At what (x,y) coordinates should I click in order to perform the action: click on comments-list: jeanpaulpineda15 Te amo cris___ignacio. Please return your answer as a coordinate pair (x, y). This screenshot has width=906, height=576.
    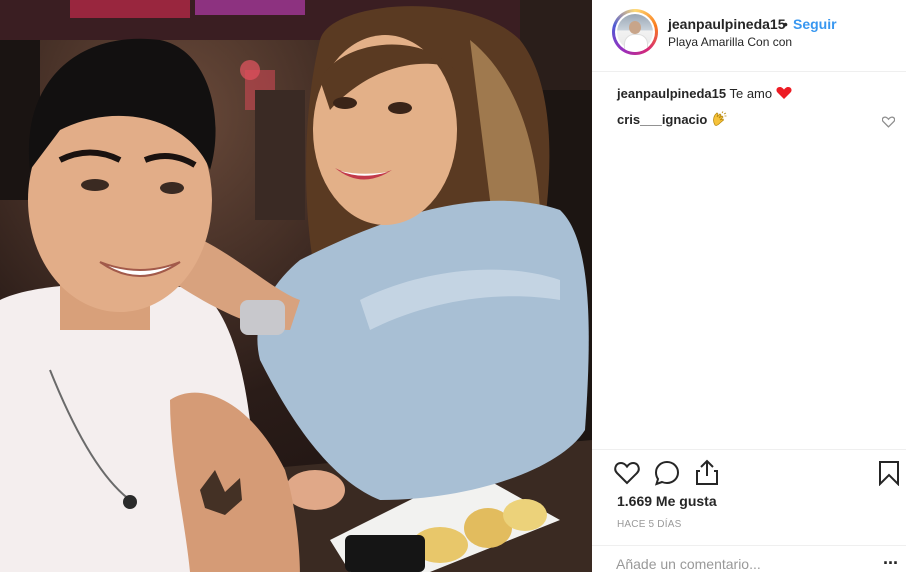
    Looking at the image, I should click on (759, 110).